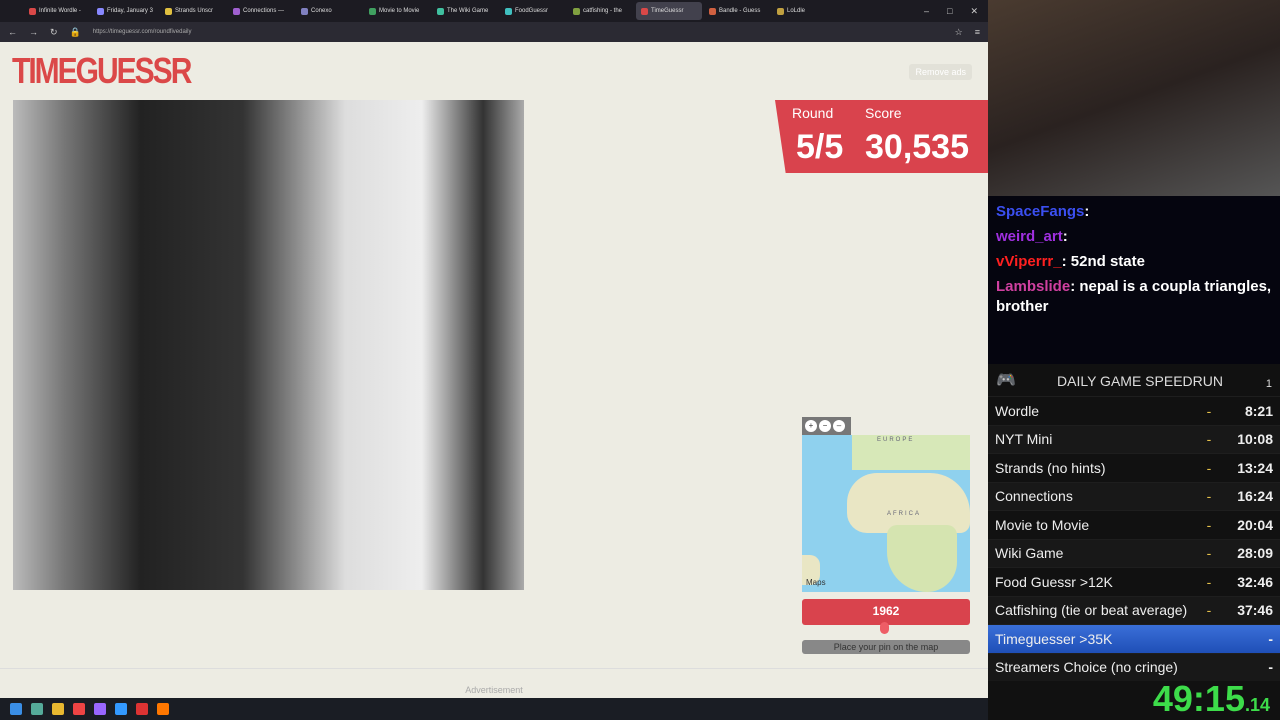  Describe the element at coordinates (16, 709) in the screenshot. I see `start-icon` at that location.